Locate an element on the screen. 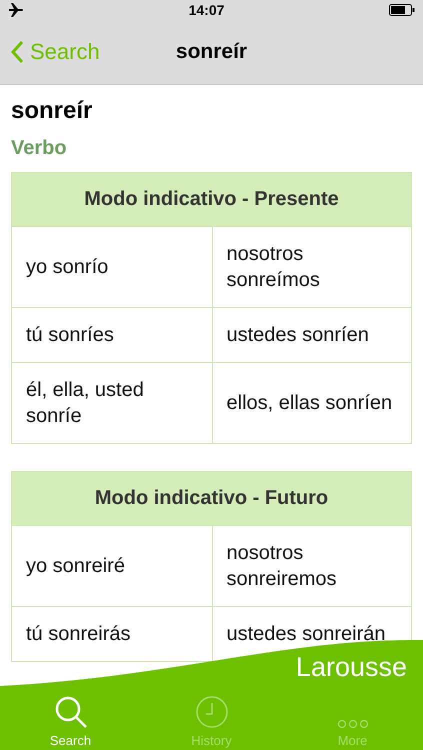  table-cell-text: tú sonreirás is located at coordinates (78, 634).